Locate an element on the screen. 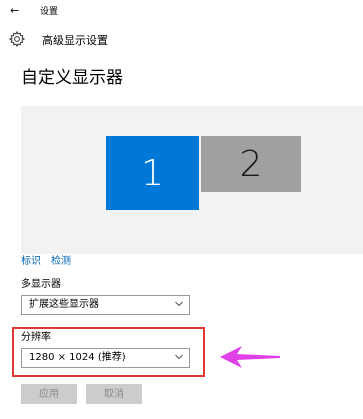 The image size is (363, 419). window-title: 设置 is located at coordinates (49, 12).